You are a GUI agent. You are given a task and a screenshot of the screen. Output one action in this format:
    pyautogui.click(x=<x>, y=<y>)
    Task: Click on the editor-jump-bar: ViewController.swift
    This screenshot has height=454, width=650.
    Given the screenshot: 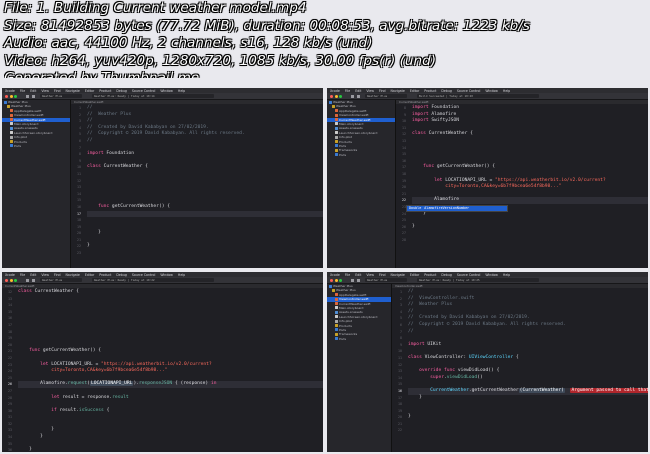 What is the action you would take?
    pyautogui.click(x=520, y=286)
    